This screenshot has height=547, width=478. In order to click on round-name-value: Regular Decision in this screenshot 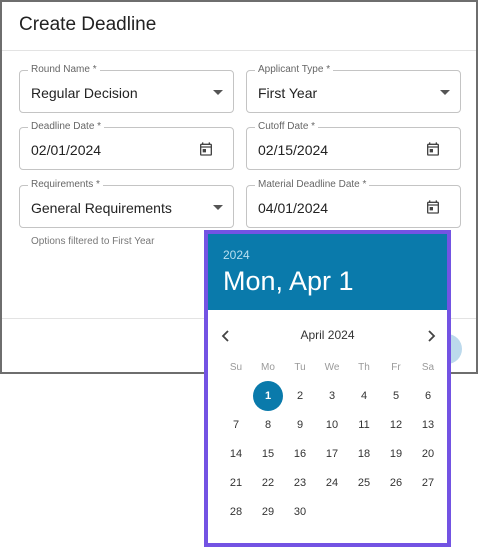, I will do `click(84, 93)`.